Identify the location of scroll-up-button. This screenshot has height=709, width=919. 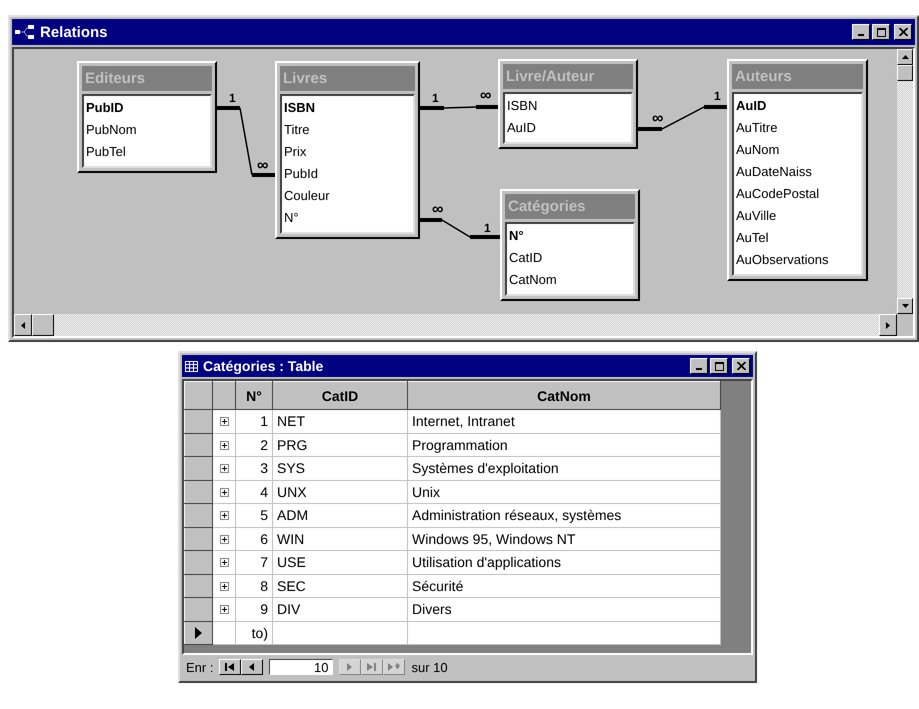
(905, 57).